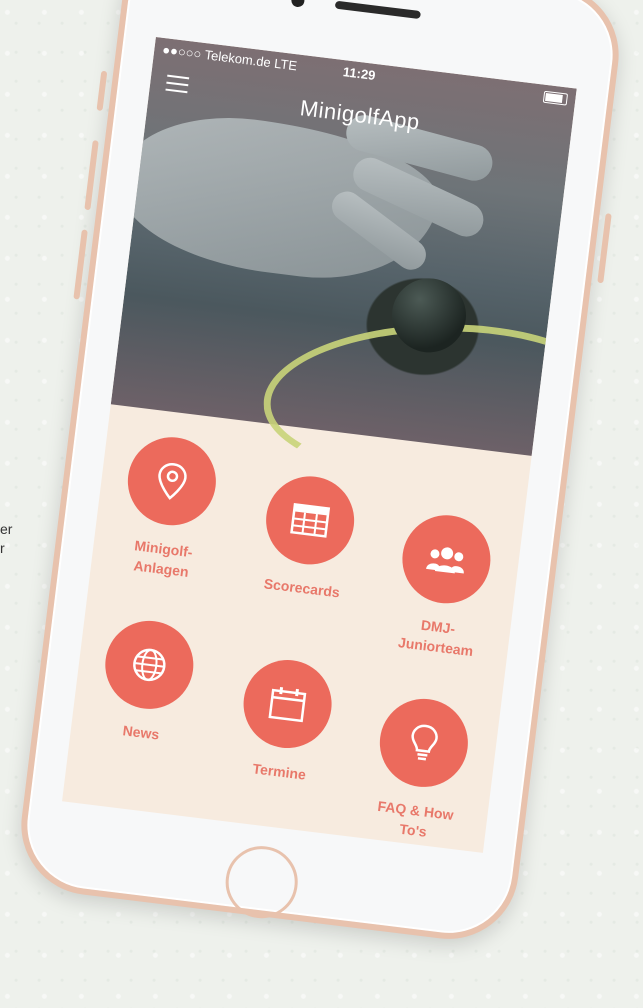 The height and width of the screenshot is (1008, 643). I want to click on group-icon, so click(445, 560).